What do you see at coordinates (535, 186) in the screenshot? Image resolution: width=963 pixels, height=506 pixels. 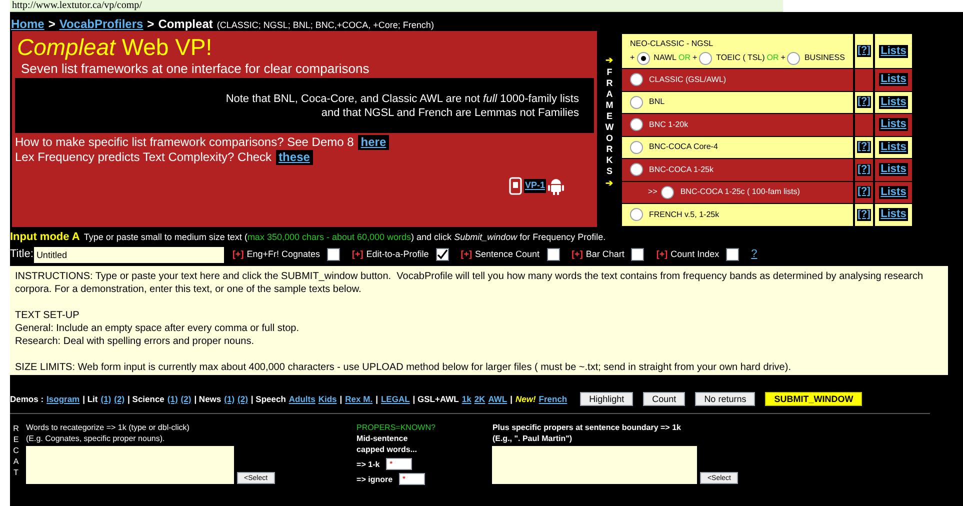 I see `app-link: VP-1` at bounding box center [535, 186].